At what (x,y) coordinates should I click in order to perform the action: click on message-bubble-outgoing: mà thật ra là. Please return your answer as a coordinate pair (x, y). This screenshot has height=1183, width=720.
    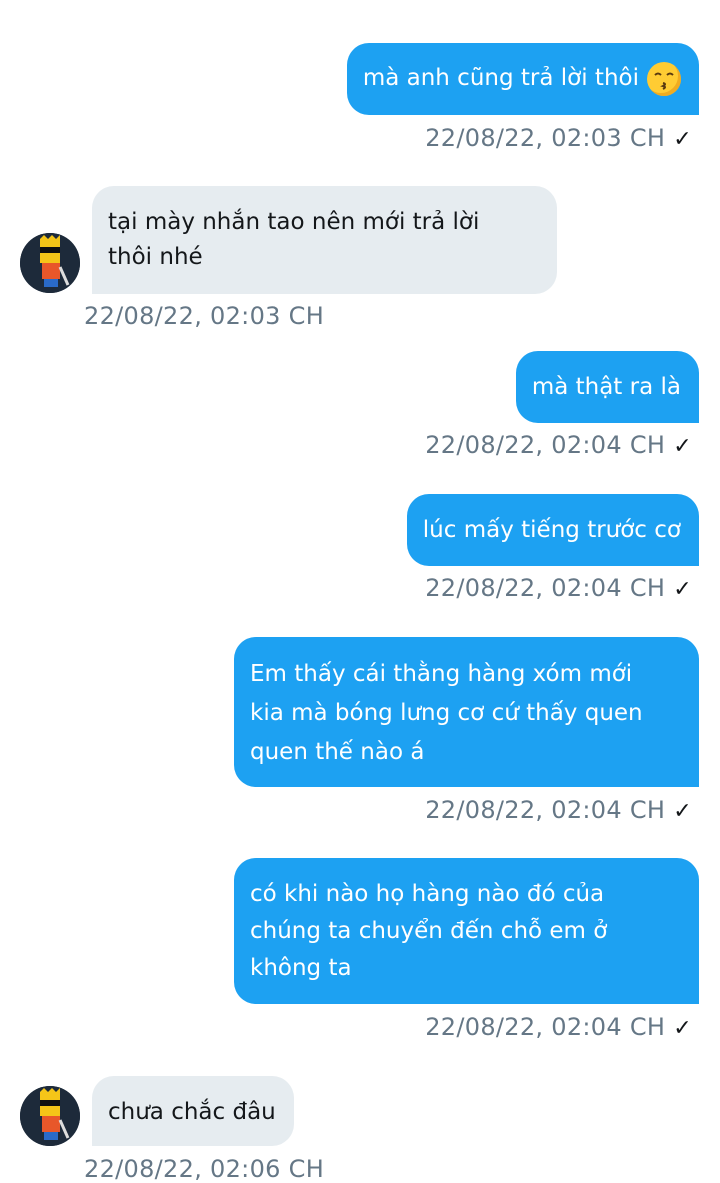
    Looking at the image, I should click on (607, 387).